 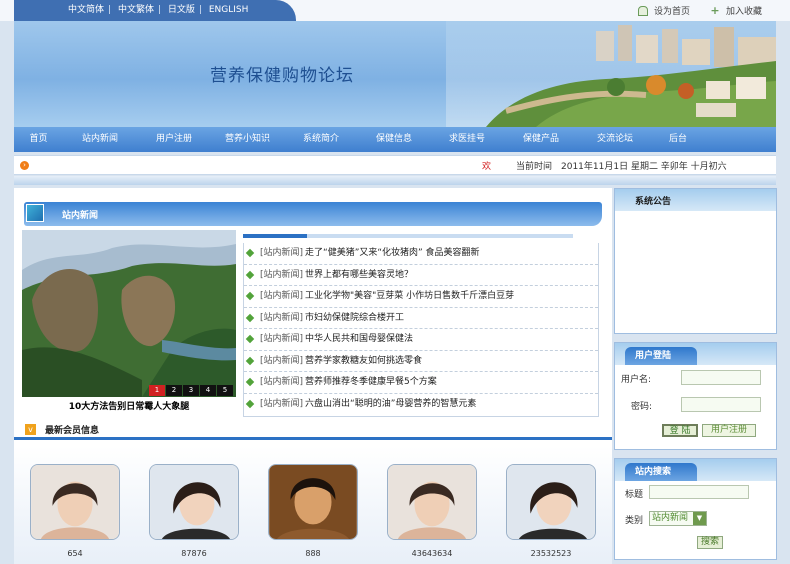 I want to click on members-section-title: 最新会员信息, so click(x=72, y=431).